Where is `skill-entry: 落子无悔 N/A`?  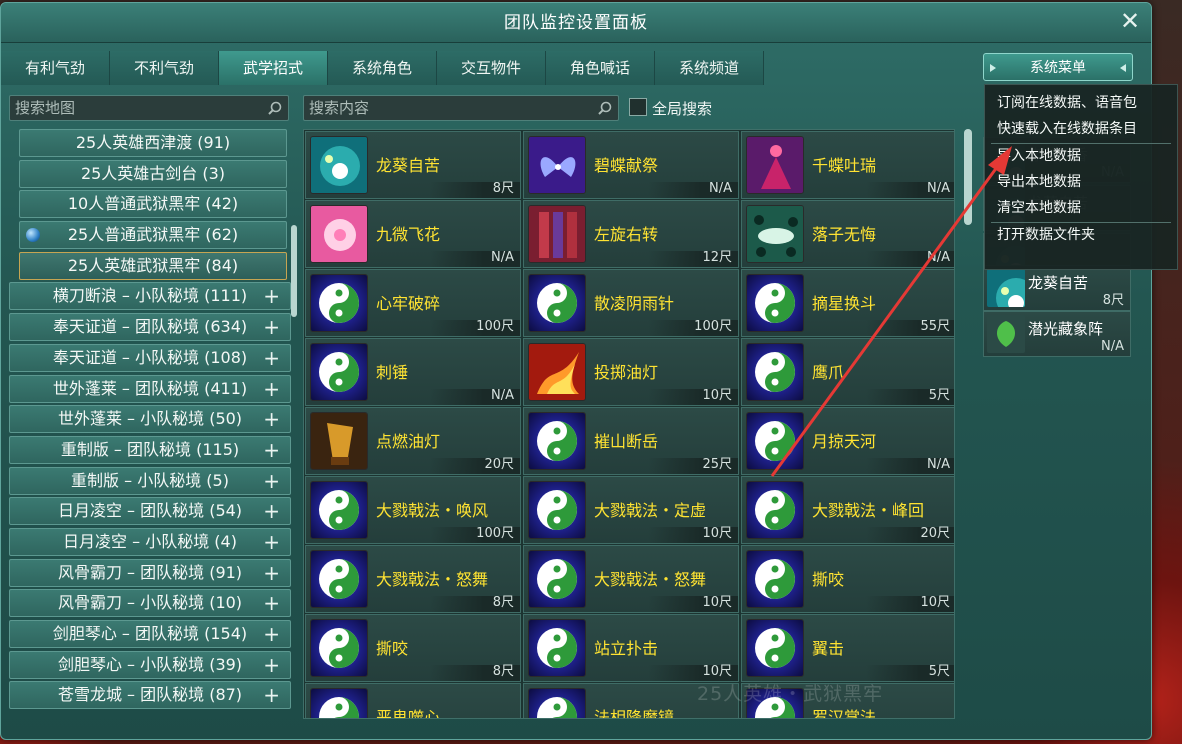 skill-entry: 落子无悔 N/A is located at coordinates (847, 234).